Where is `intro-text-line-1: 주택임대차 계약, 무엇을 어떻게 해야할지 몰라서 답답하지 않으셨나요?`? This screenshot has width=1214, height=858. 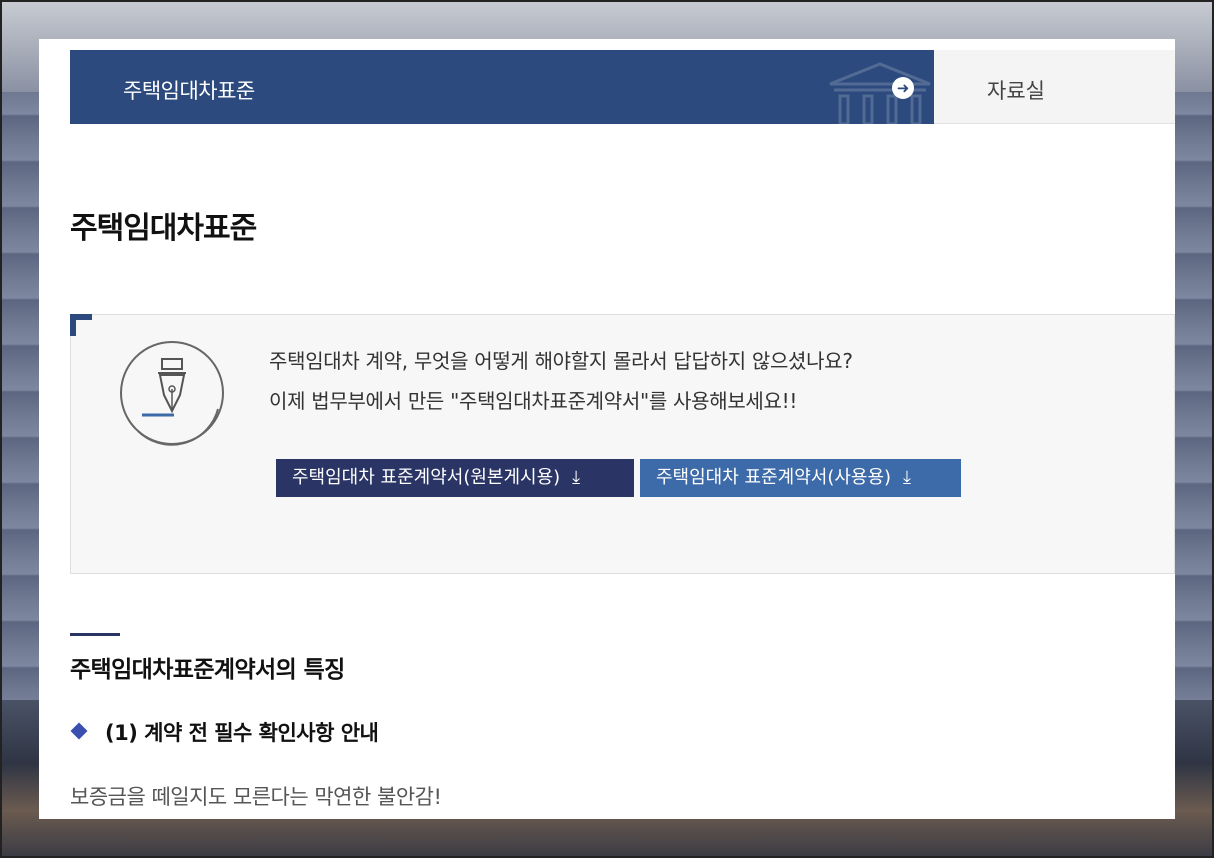 intro-text-line-1: 주택임대차 계약, 무엇을 어떻게 해야할지 몰라서 답답하지 않으셨나요? is located at coordinates (561, 361).